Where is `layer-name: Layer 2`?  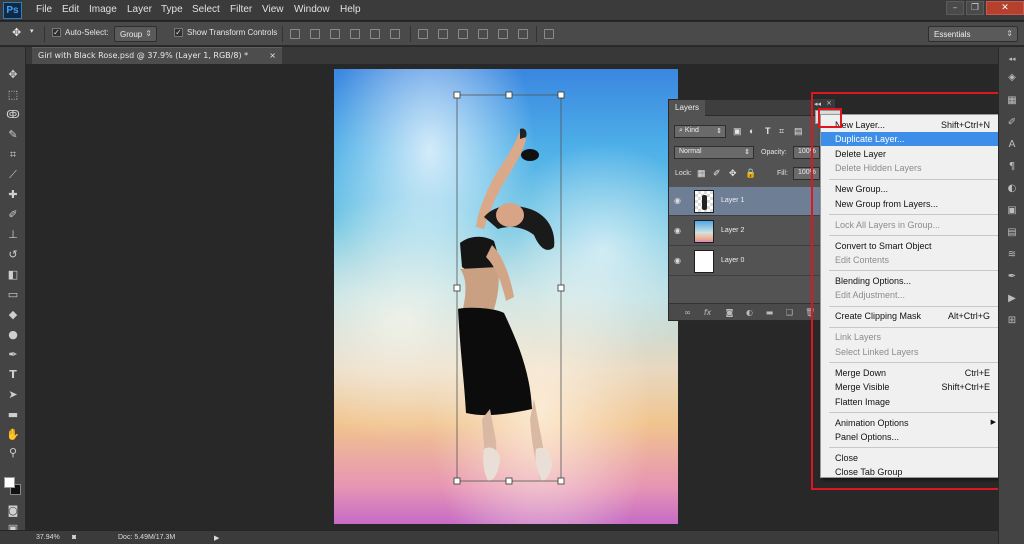 layer-name: Layer 2 is located at coordinates (732, 230).